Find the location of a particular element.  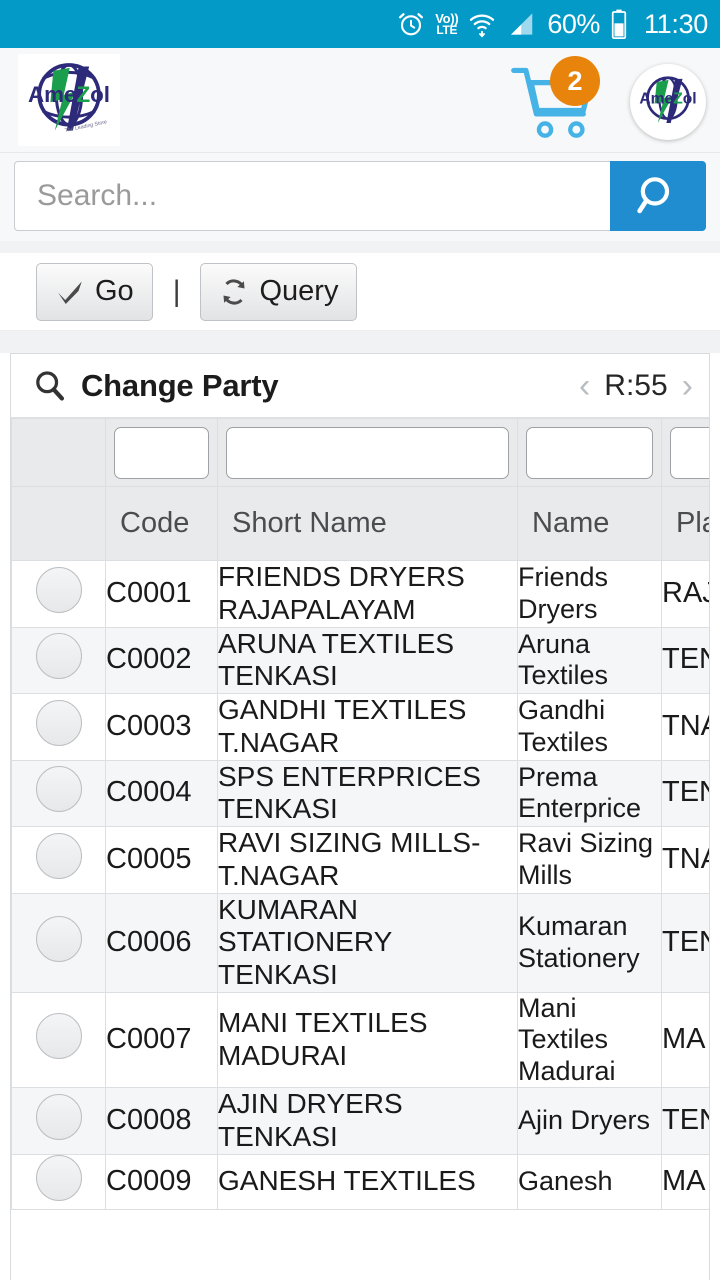

search-submit-button is located at coordinates (658, 196).